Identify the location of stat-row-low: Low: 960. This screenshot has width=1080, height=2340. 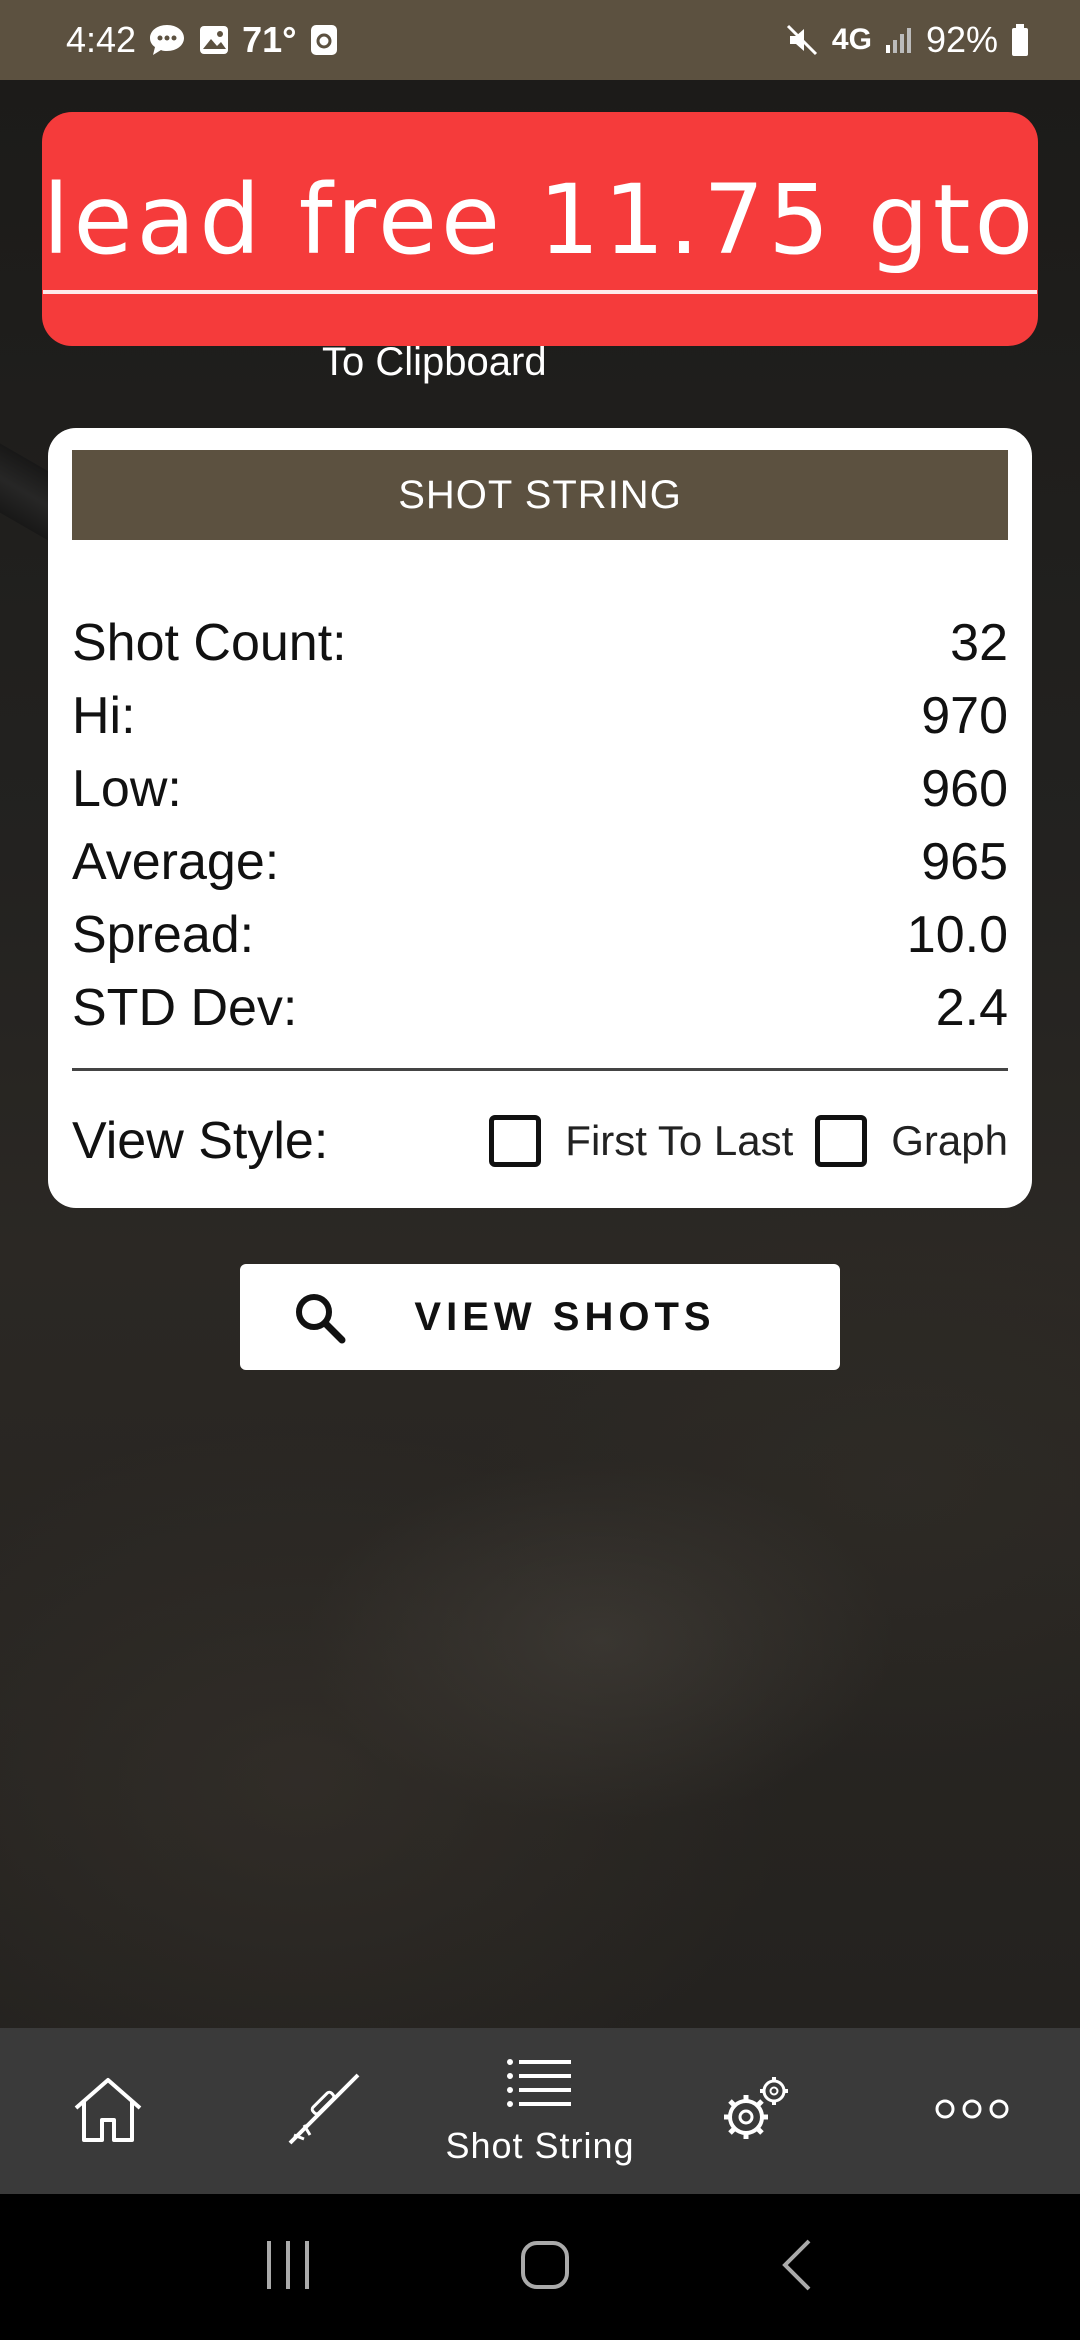
(540, 788).